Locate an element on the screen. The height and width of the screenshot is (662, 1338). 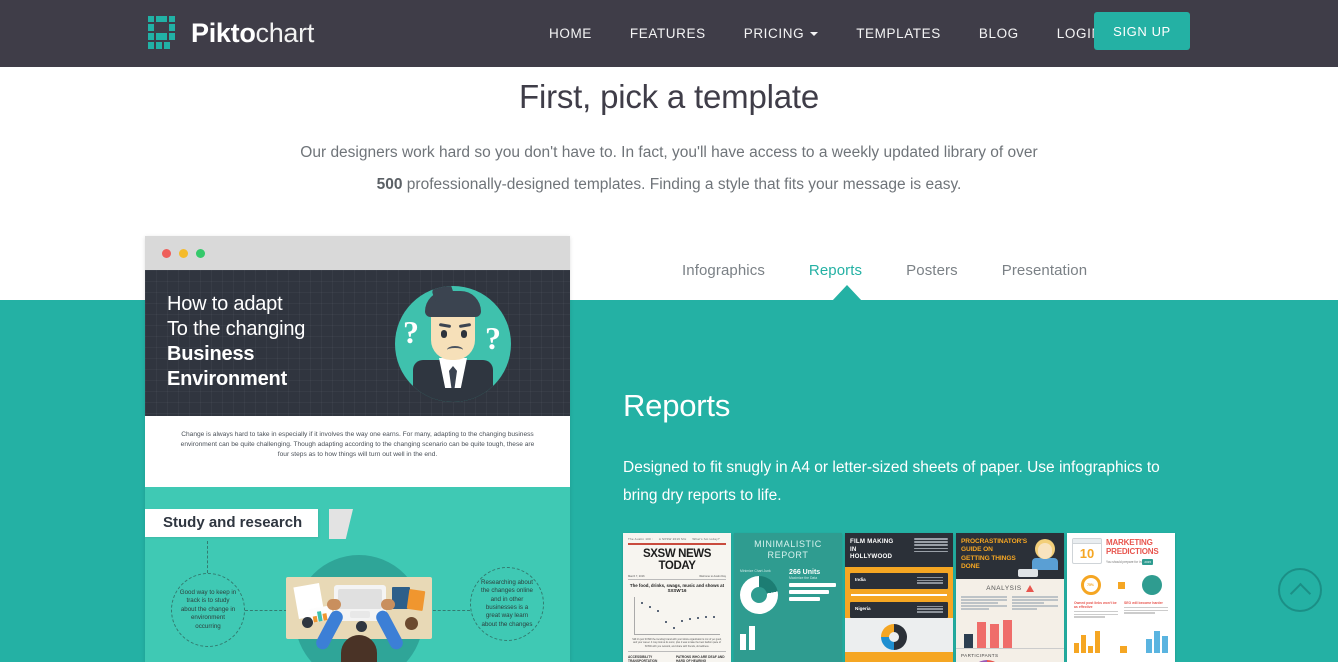
nav-item-templates: TEMPLATES is located at coordinates (898, 33).